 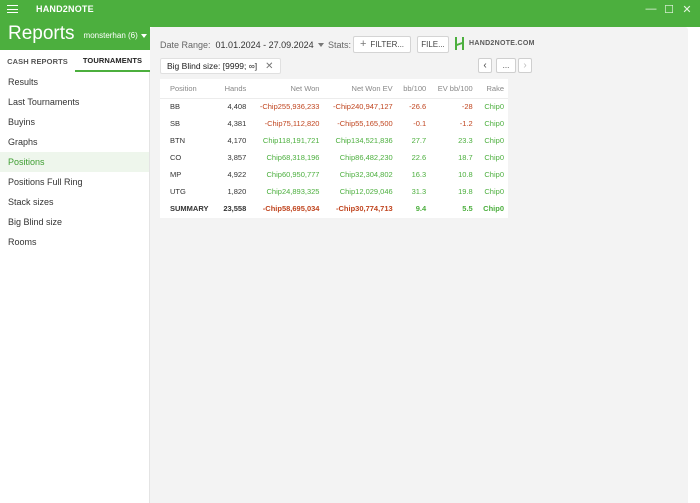 I want to click on cell-position: SUMMARY, so click(x=189, y=208).